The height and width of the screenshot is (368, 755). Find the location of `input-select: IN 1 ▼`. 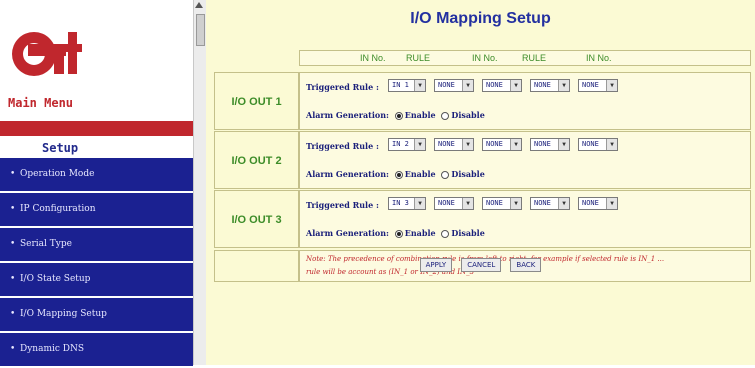

input-select: IN 1 ▼ is located at coordinates (407, 85).